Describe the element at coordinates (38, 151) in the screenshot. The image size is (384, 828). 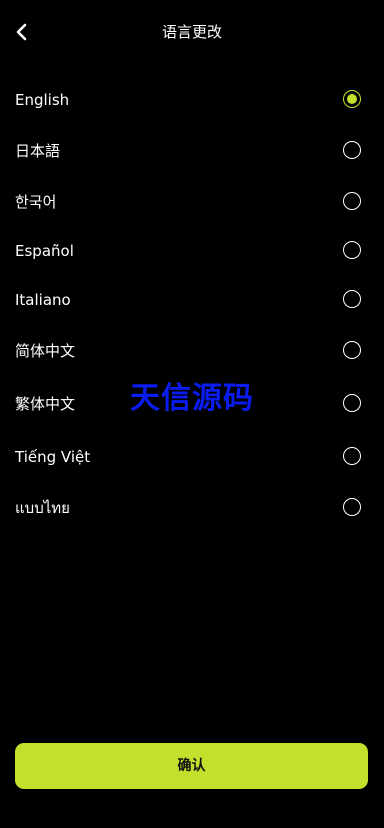
I see `language-label: 日本語` at that location.